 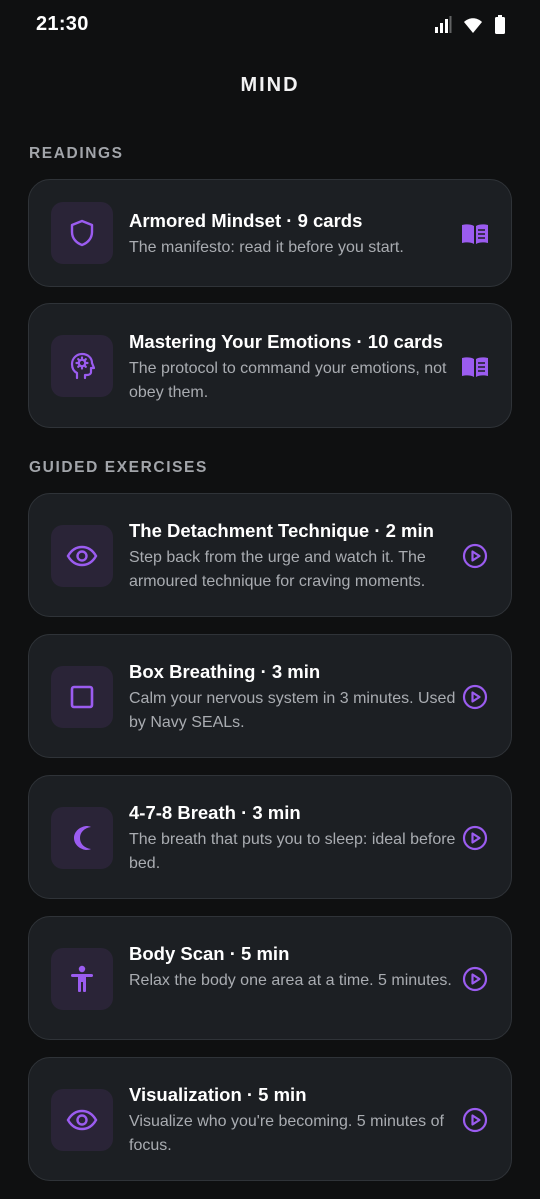 What do you see at coordinates (266, 247) in the screenshot?
I see `card-subtitle: The manifesto: read it before you start.` at bounding box center [266, 247].